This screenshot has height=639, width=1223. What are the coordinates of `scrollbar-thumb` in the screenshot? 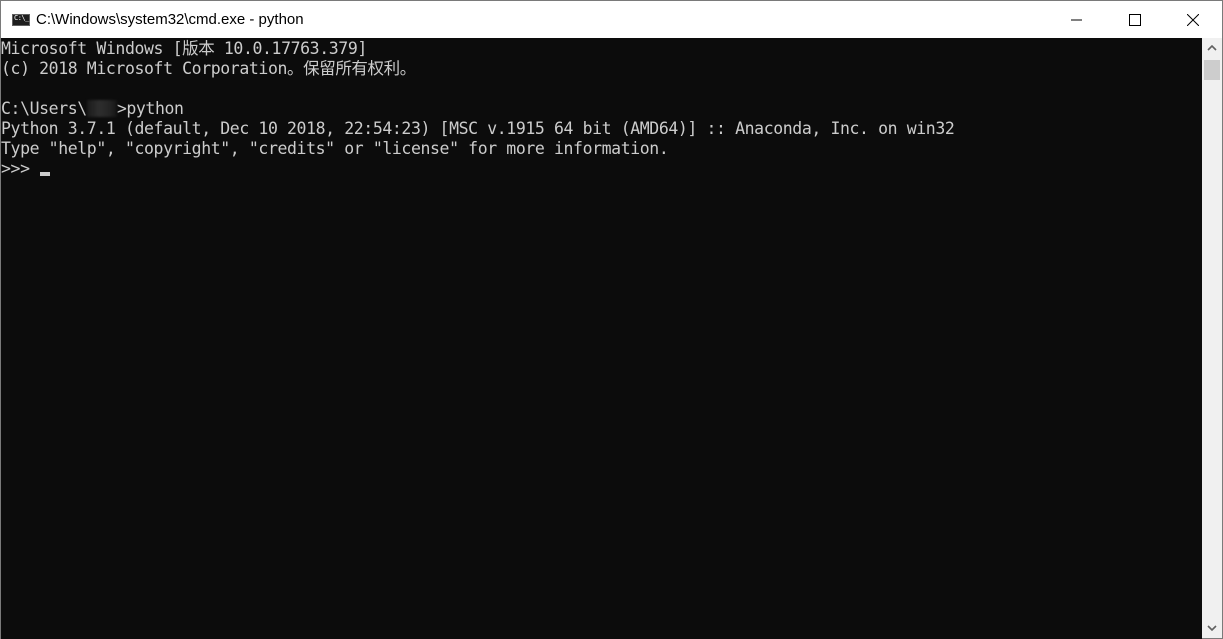 It's located at (1212, 70).